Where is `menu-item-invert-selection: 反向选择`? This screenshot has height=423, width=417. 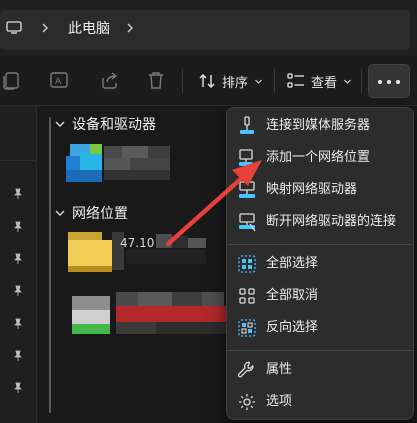 menu-item-invert-selection: 反向选择 is located at coordinates (321, 328).